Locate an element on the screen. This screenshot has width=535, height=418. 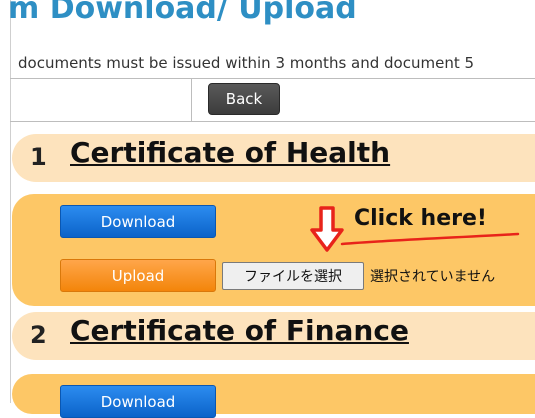
section-header-finance: 2 Certificate of Finance is located at coordinates (273, 336).